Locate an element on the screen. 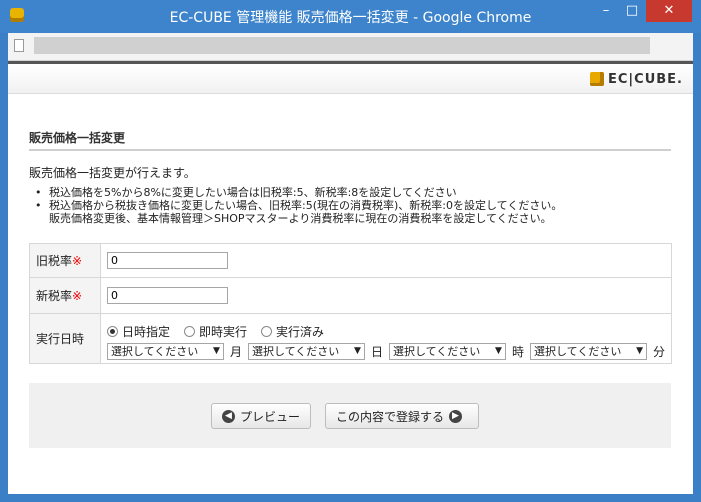 The height and width of the screenshot is (502, 701). radio-label: 日時指定 is located at coordinates (145, 331).